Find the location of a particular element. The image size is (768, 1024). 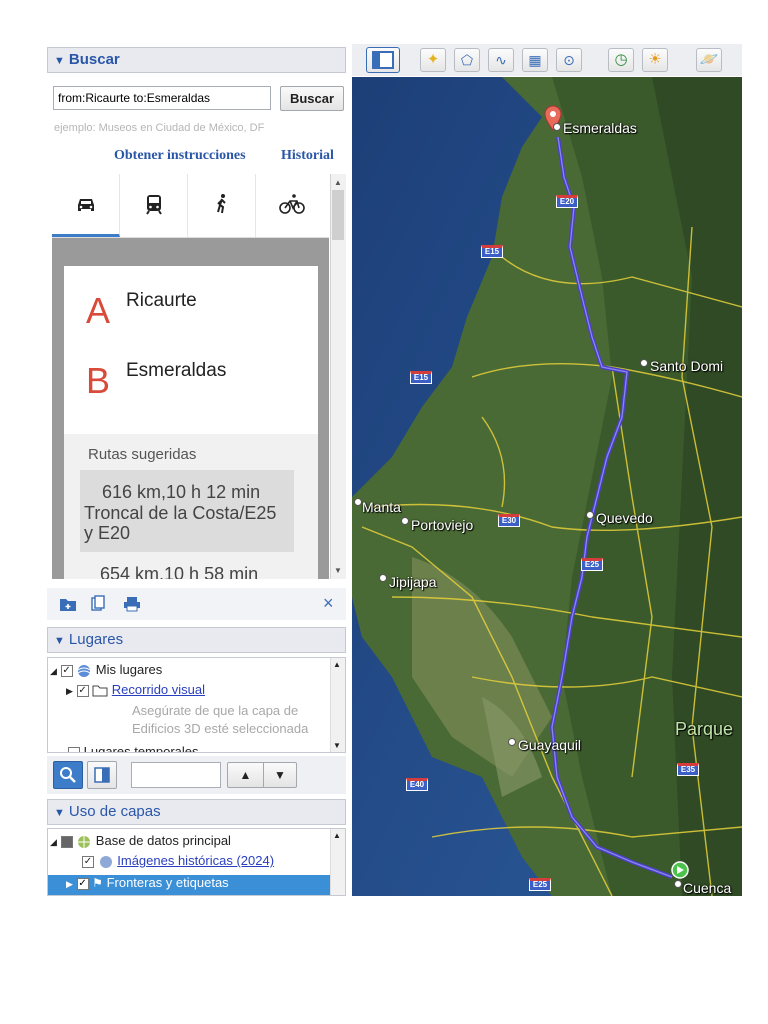

historical-imagery-button: ◷ is located at coordinates (621, 60).